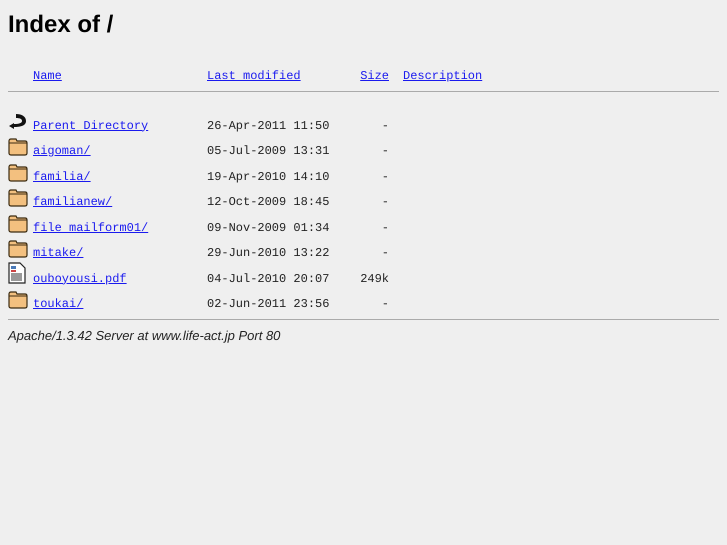 The height and width of the screenshot is (545, 727). What do you see at coordinates (62, 151) in the screenshot?
I see `file-link: aigoman/` at bounding box center [62, 151].